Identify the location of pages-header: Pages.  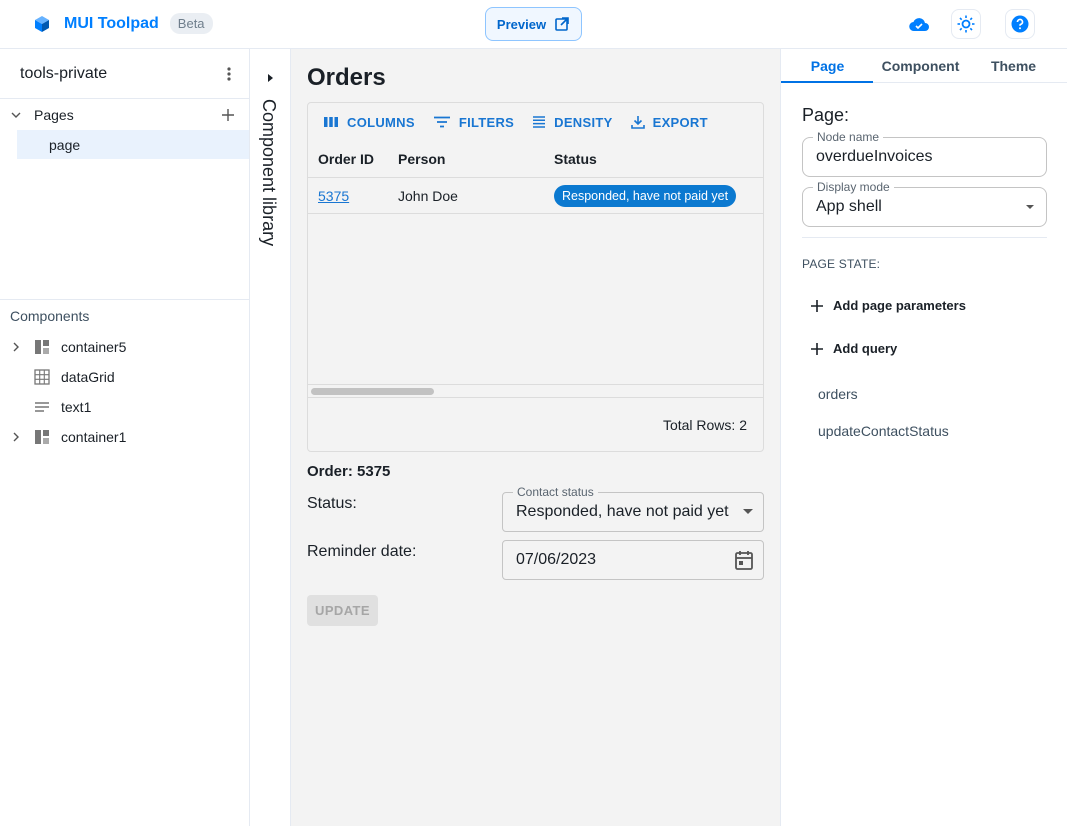
(124, 115).